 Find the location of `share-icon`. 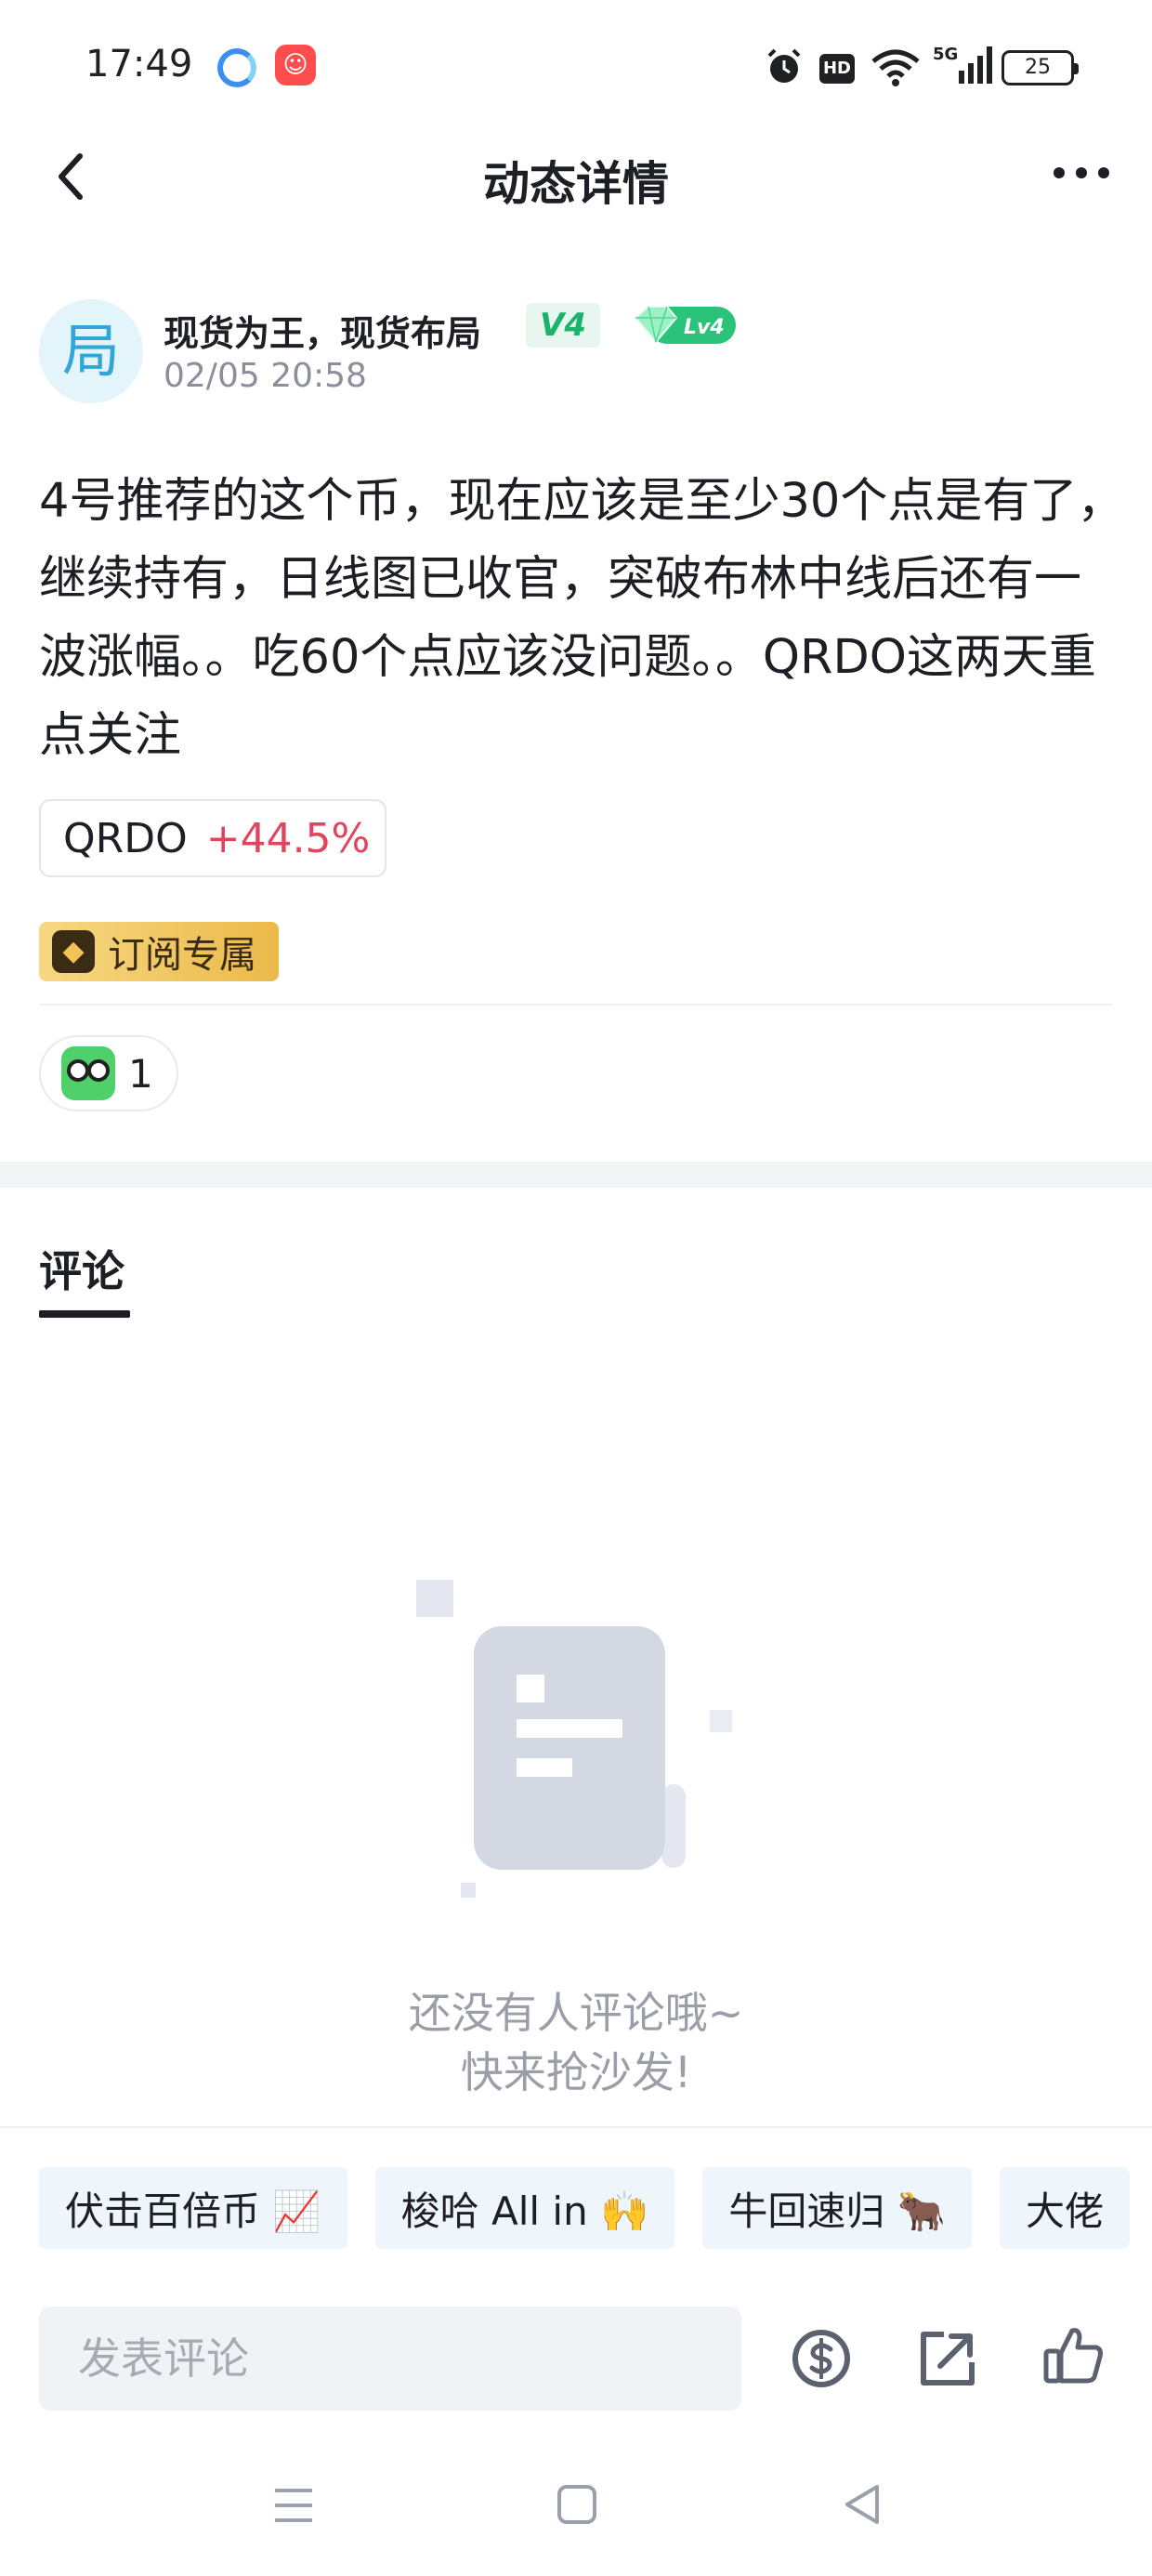

share-icon is located at coordinates (947, 2358).